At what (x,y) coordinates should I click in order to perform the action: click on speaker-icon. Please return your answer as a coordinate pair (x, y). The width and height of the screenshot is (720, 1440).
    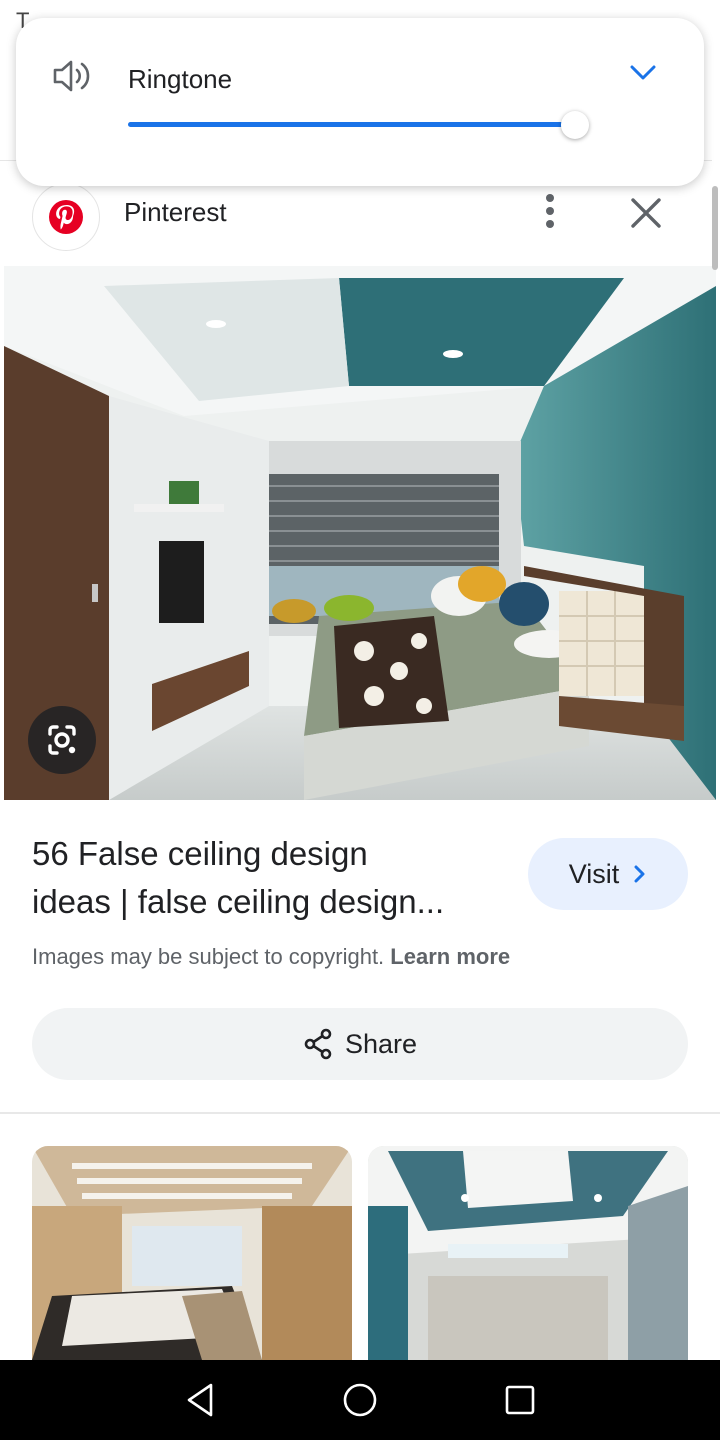
    Looking at the image, I should click on (73, 78).